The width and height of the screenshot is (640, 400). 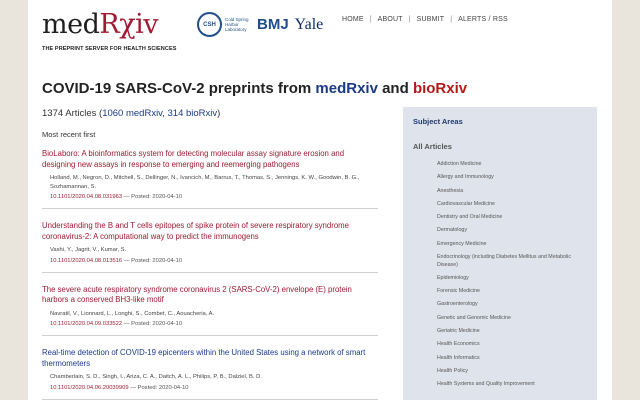 What do you see at coordinates (209, 24) in the screenshot?
I see `cshl-seal-icon: CSH` at bounding box center [209, 24].